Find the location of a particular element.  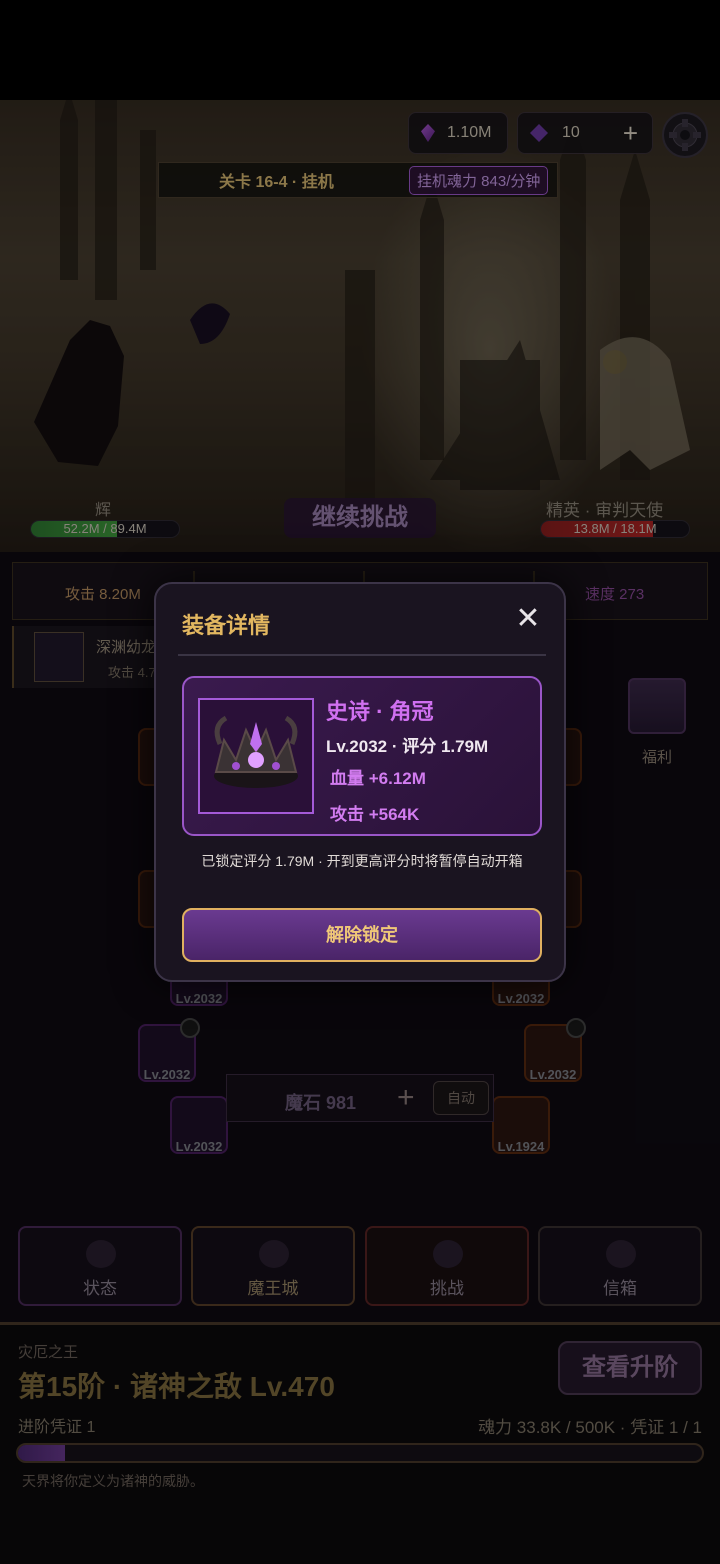

slot-level: Lv.1924 is located at coordinates (521, 1146).